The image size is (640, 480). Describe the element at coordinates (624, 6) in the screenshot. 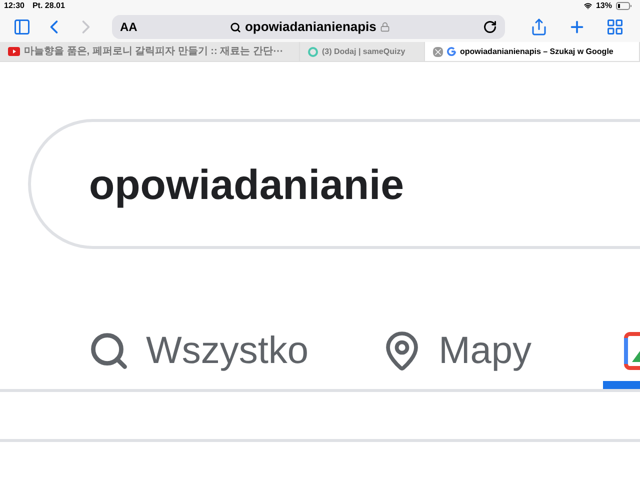

I see `battery-icon` at that location.